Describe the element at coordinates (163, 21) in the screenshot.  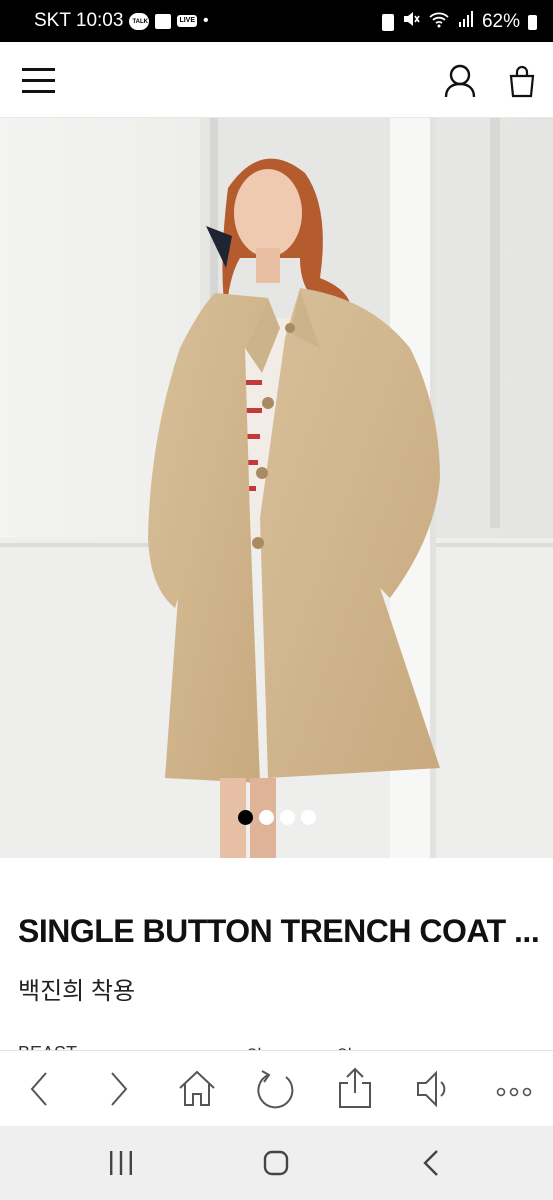
I see `gallery-icon` at that location.